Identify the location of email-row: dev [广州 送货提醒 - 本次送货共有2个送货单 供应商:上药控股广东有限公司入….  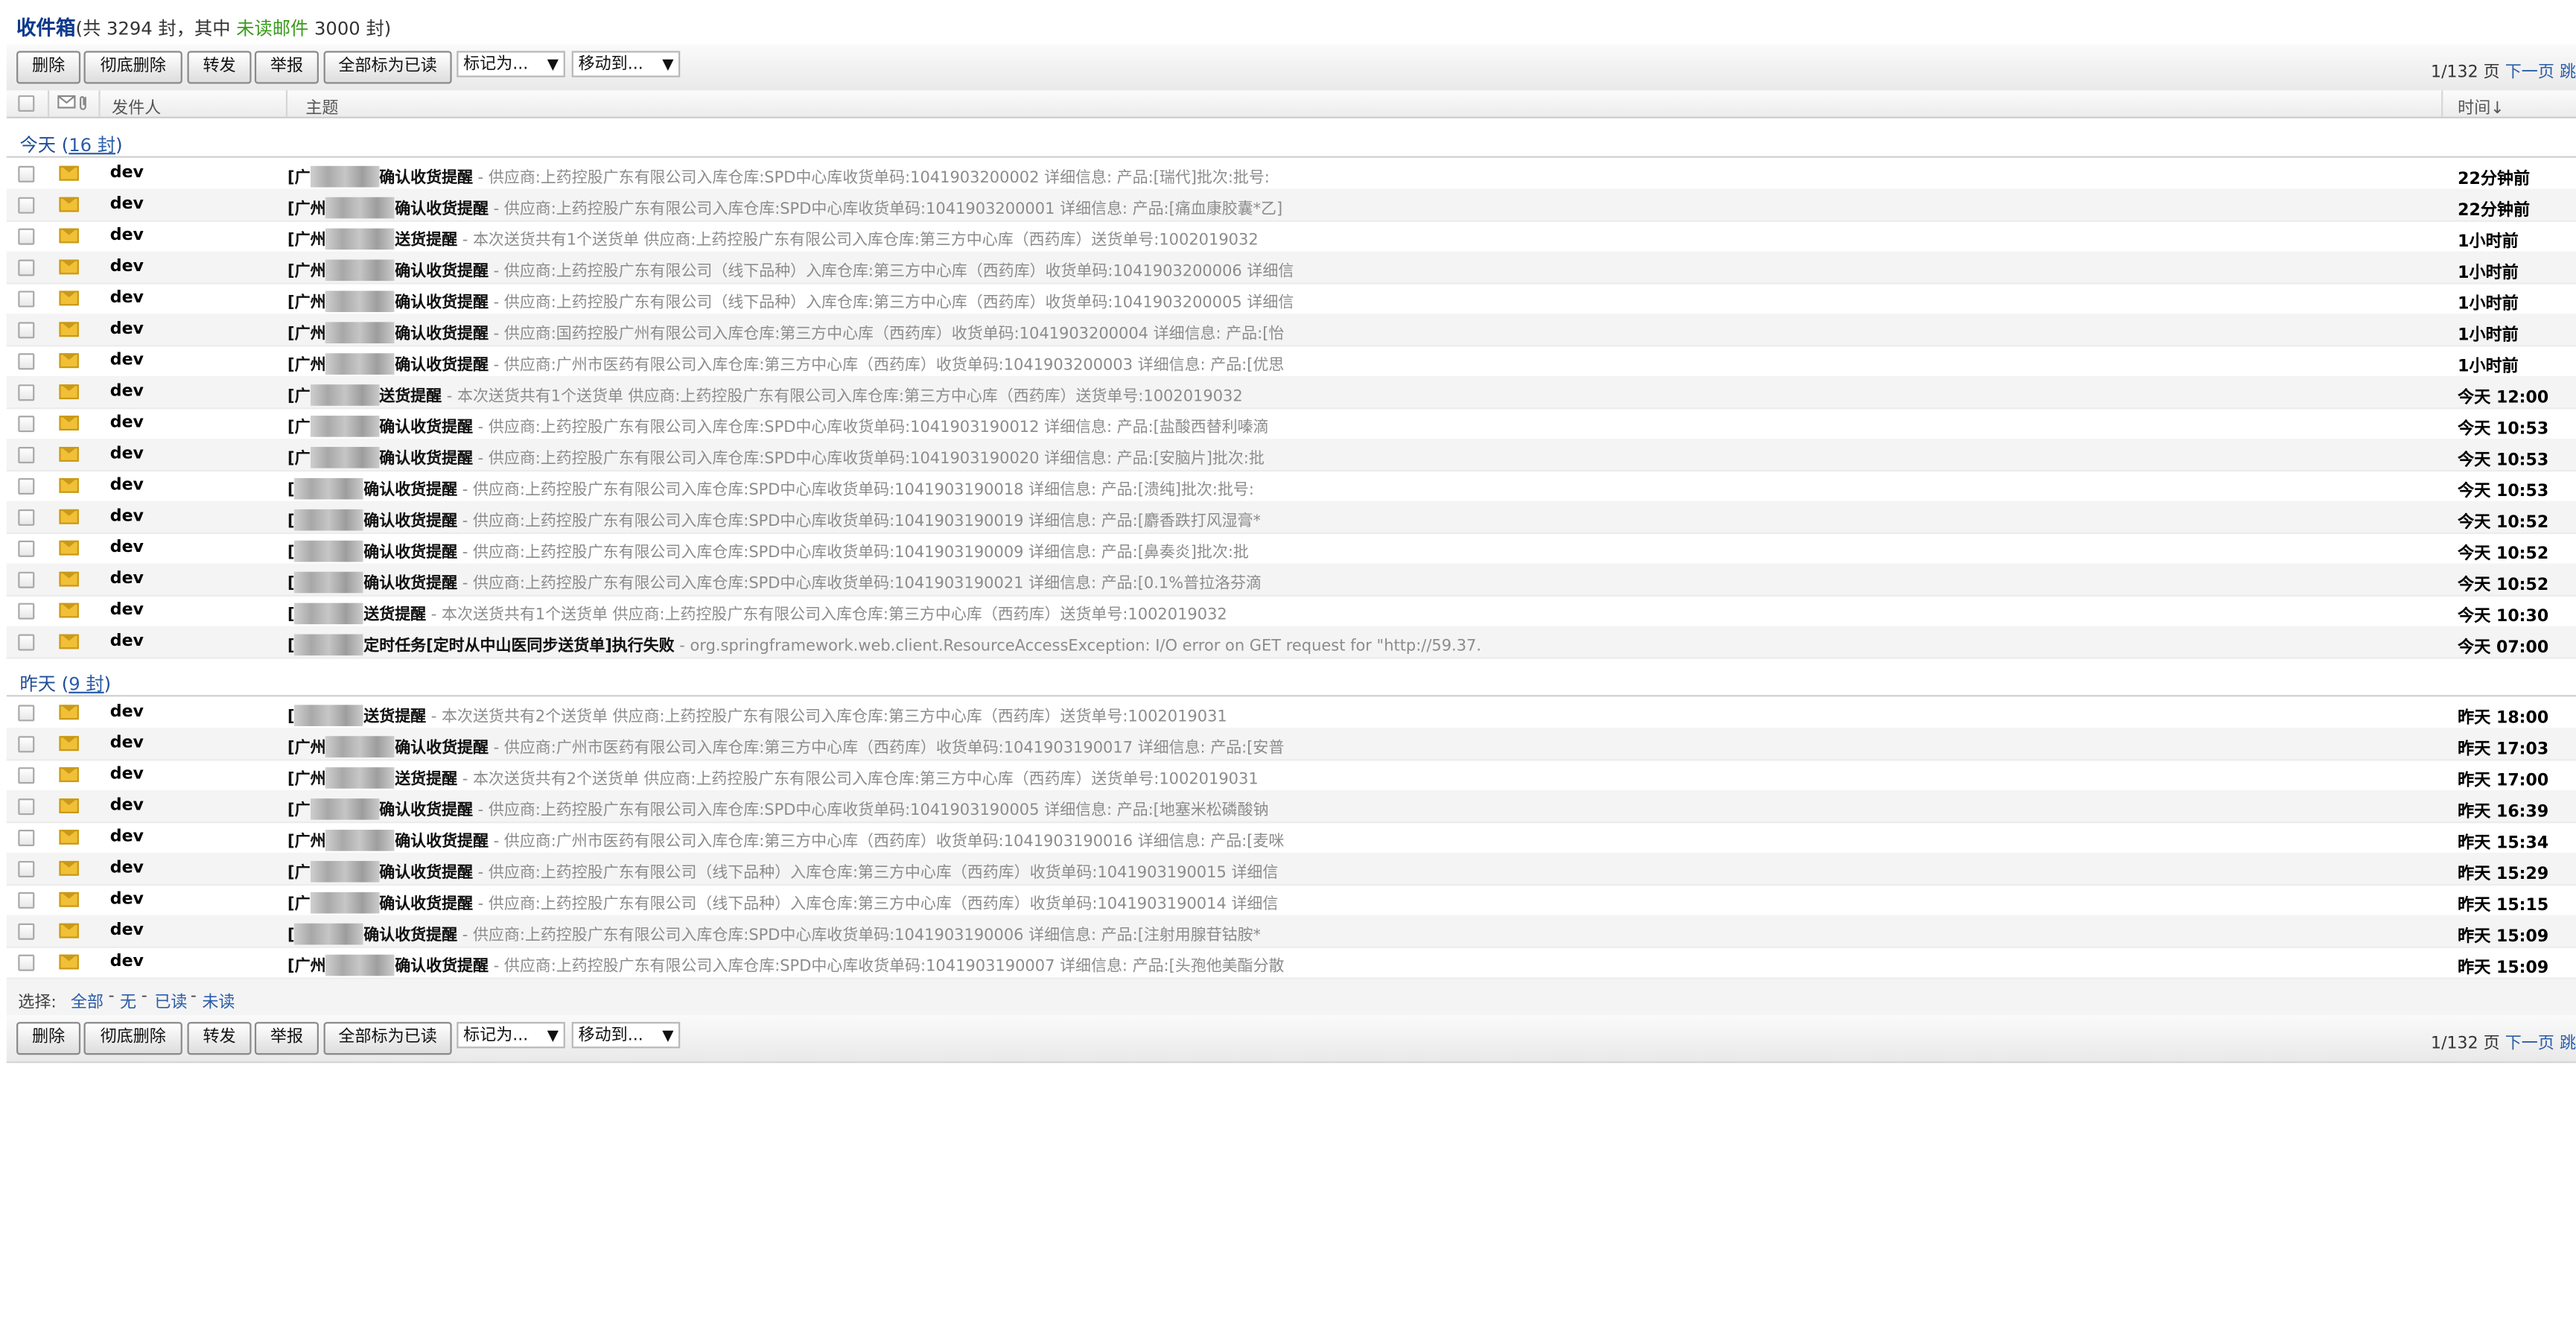
(1291, 776).